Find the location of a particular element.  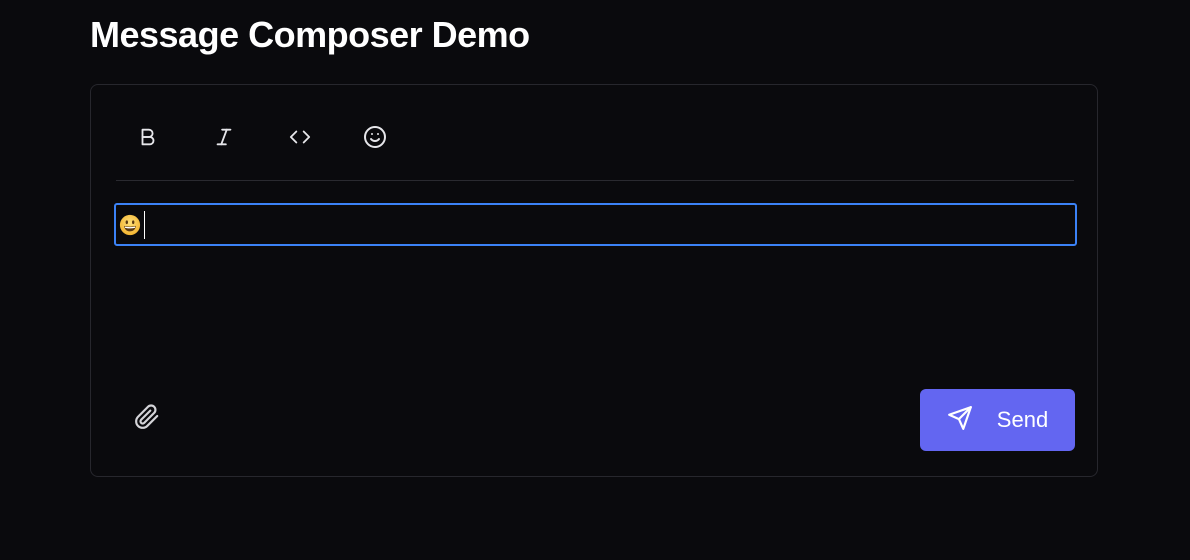

bold-icon is located at coordinates (148, 137).